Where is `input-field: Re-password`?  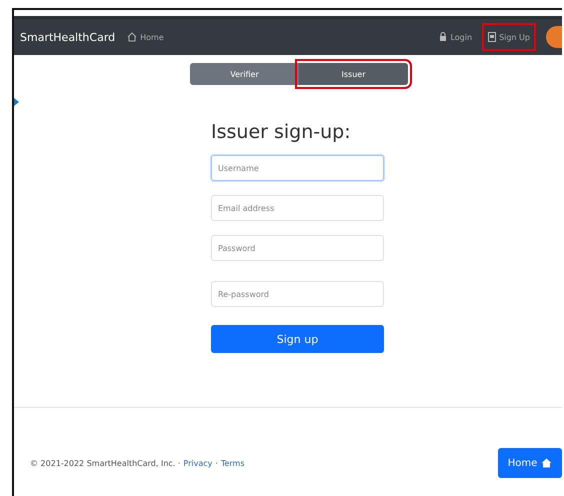
input-field: Re-password is located at coordinates (297, 294).